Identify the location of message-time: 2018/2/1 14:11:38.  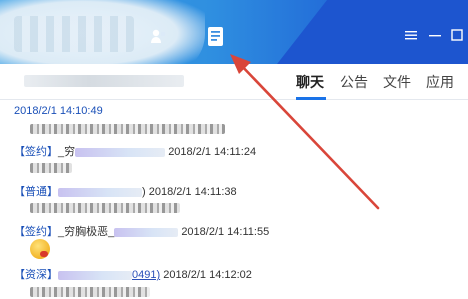
(192, 192).